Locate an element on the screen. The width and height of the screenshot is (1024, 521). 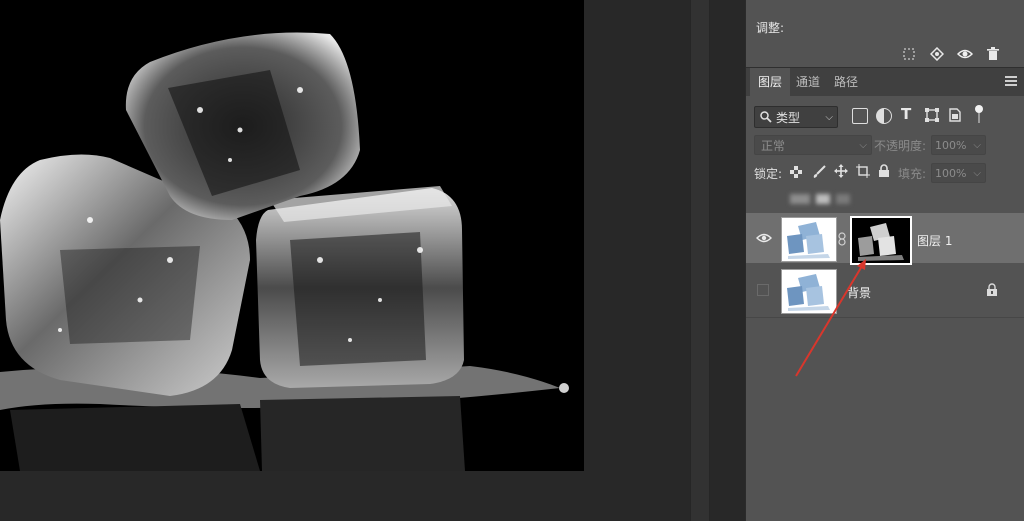
panel-tab-bar: 图层 通道 路径 is located at coordinates (885, 81).